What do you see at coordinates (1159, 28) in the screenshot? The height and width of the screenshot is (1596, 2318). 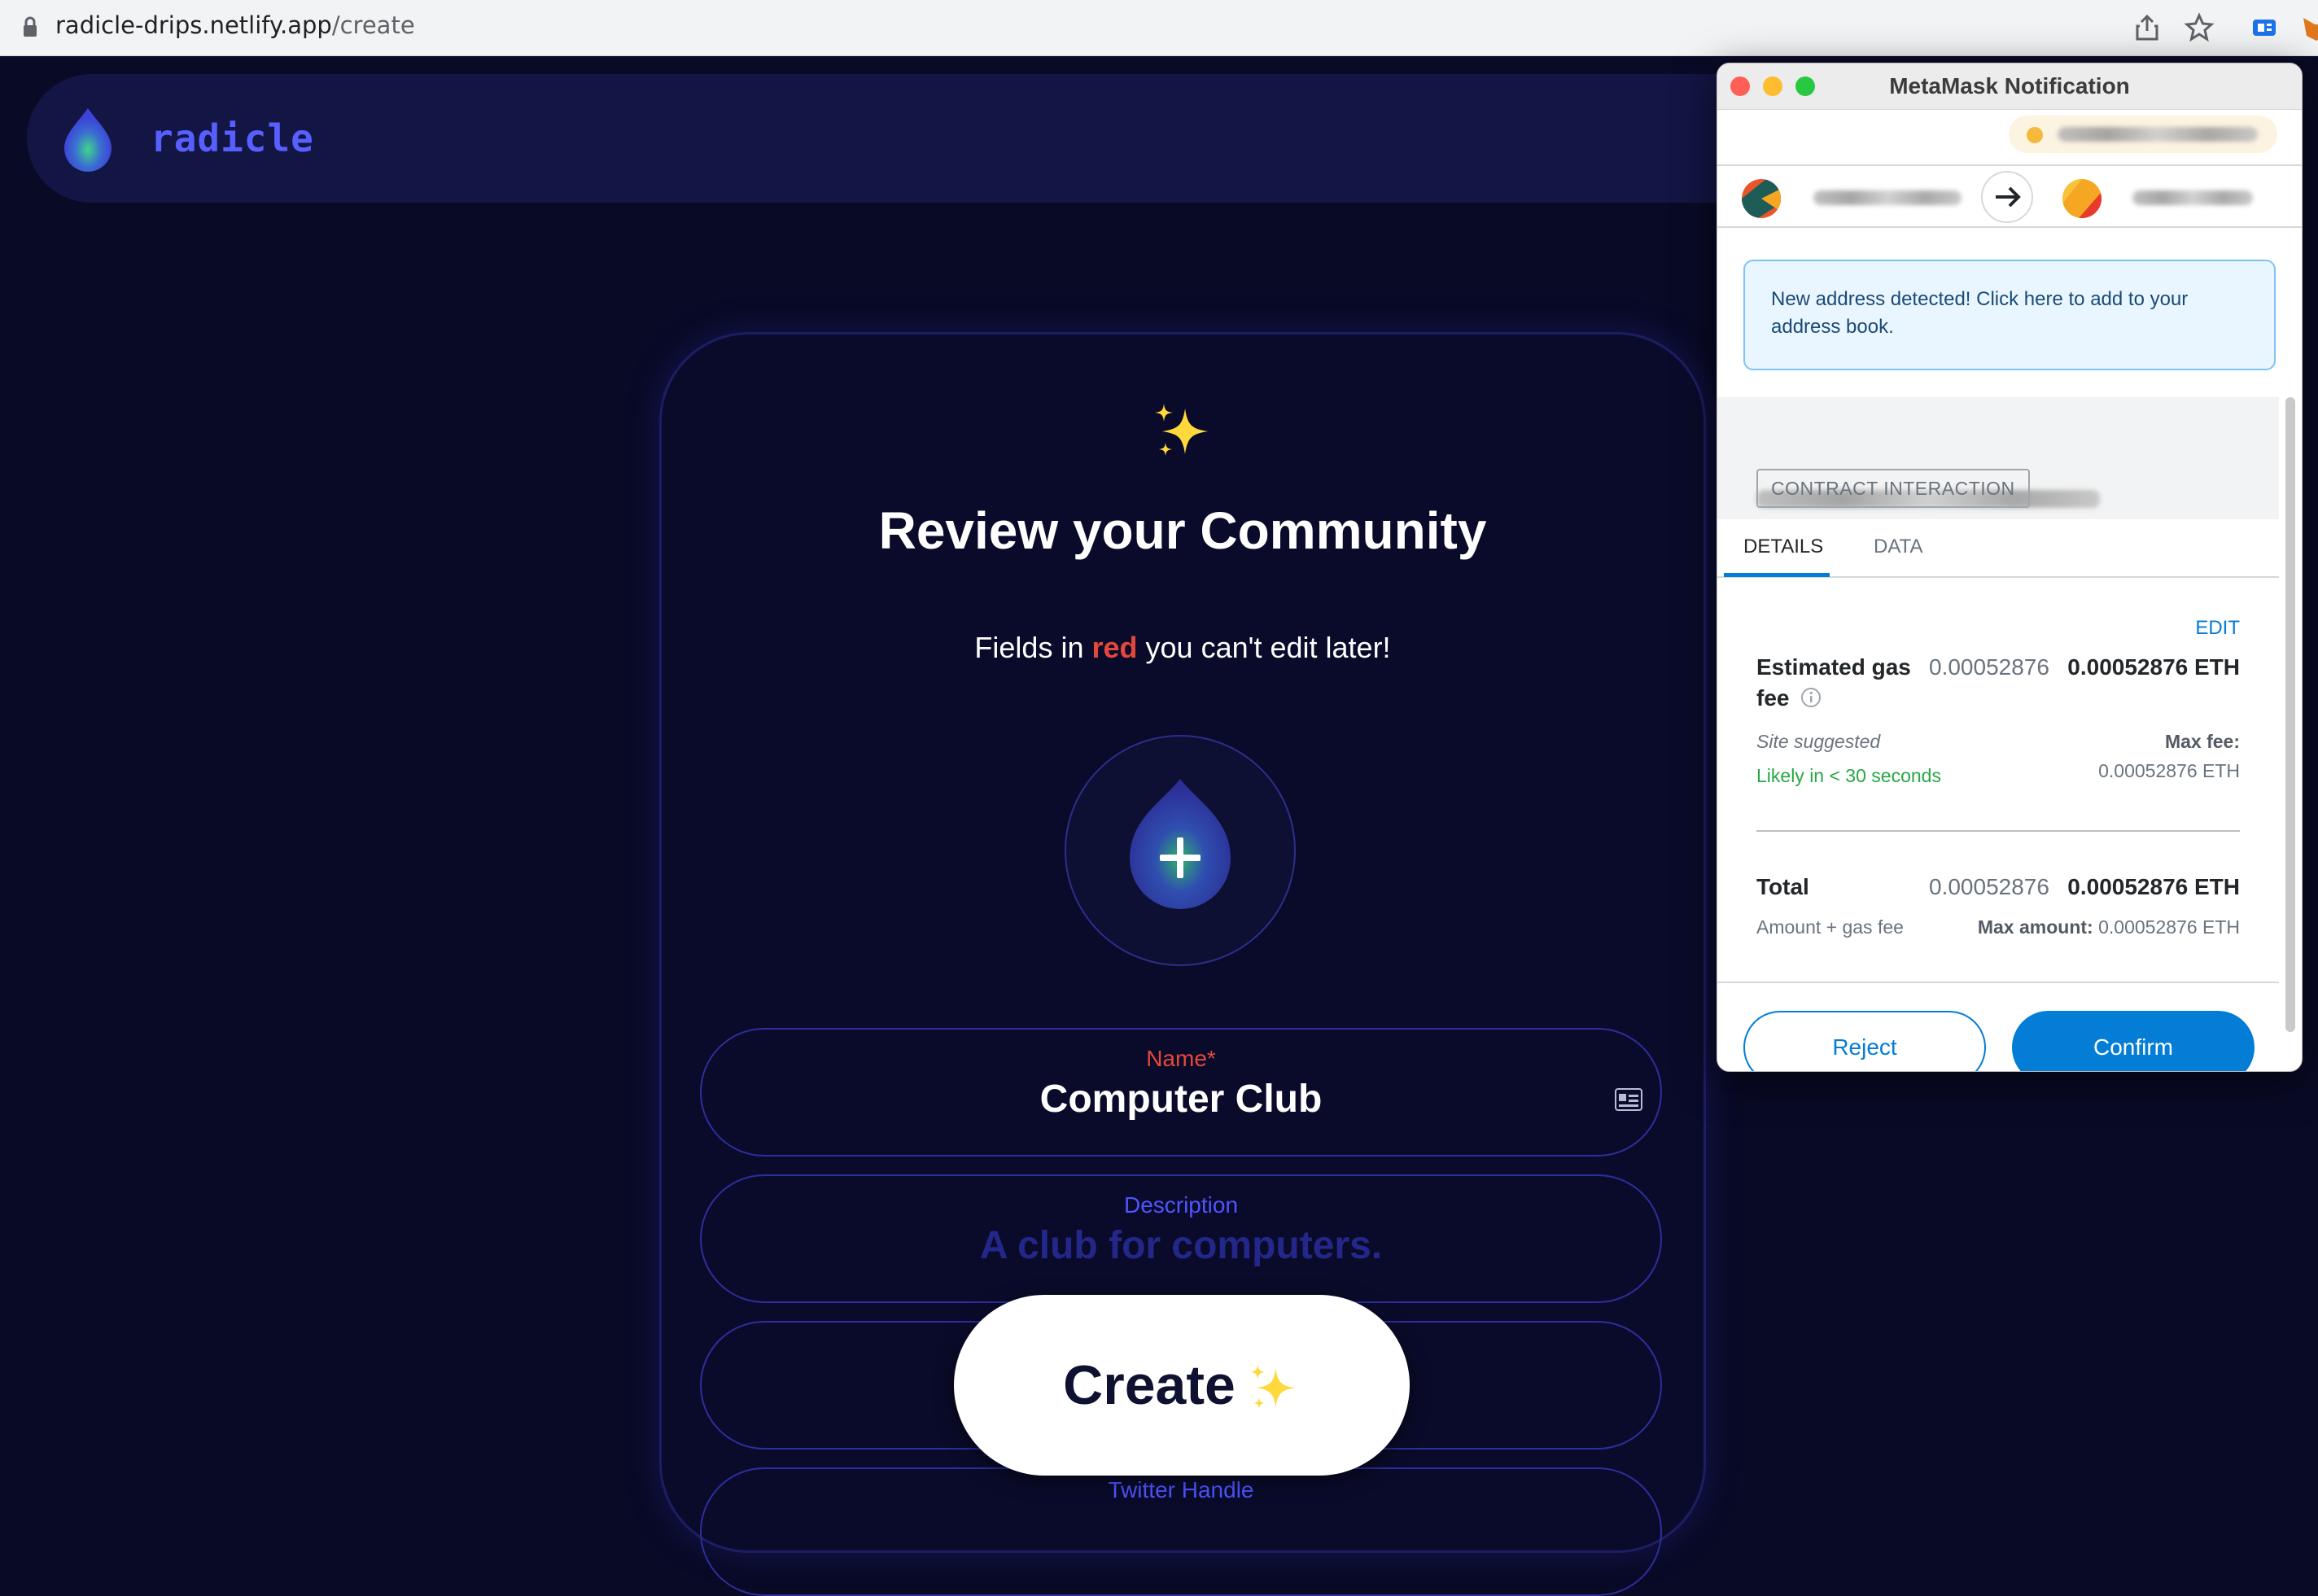 I see `browser-url-bar: radicle-drips.netlify.app/create` at bounding box center [1159, 28].